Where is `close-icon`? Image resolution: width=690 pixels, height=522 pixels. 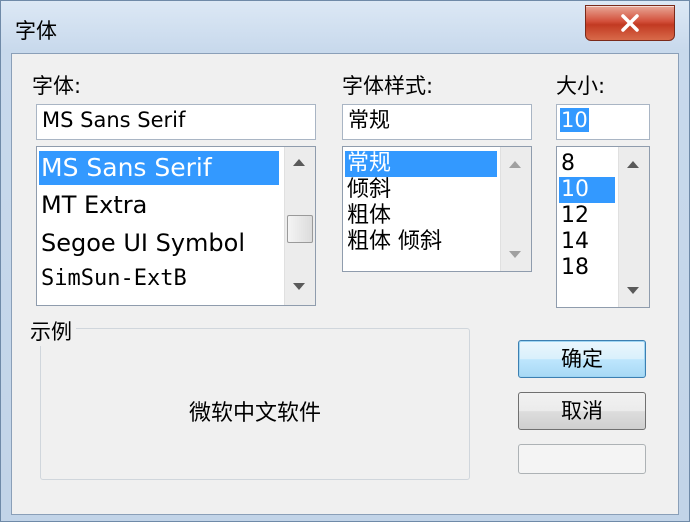
close-icon is located at coordinates (630, 23).